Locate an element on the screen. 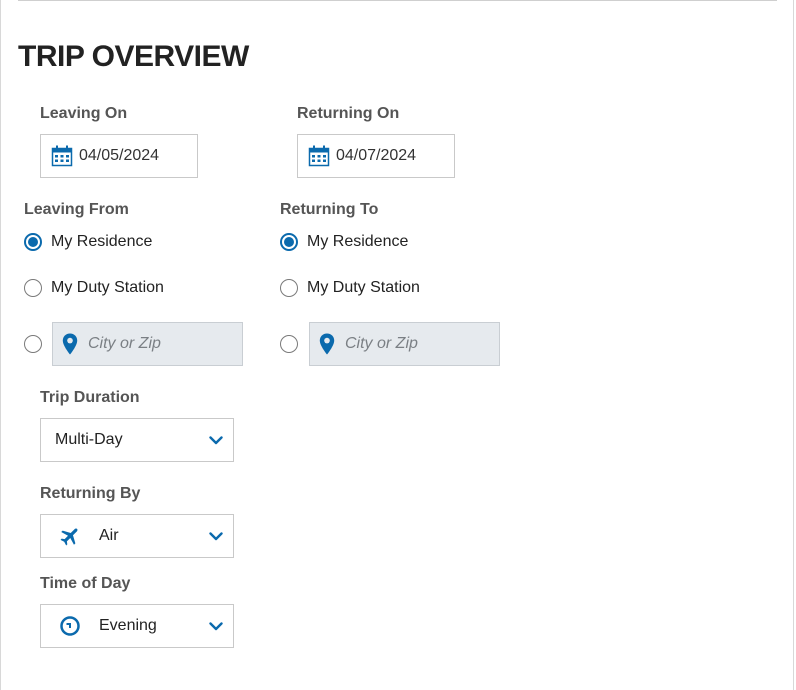  returning-by-label: Returning By is located at coordinates (90, 493).